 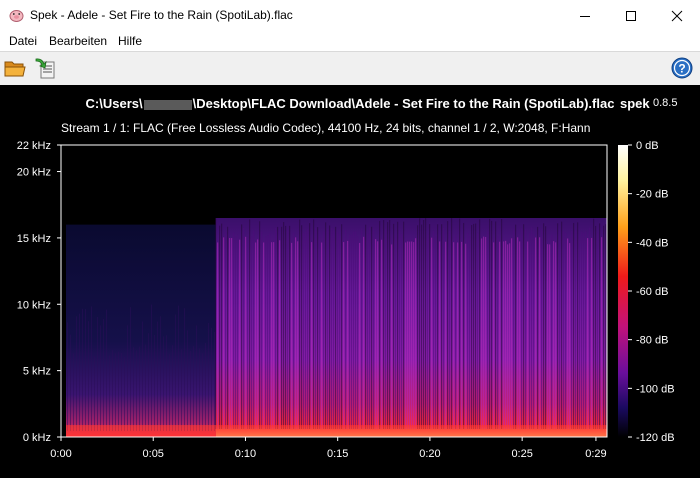 What do you see at coordinates (652, 292) in the screenshot?
I see `db-tick-label: -60 dB` at bounding box center [652, 292].